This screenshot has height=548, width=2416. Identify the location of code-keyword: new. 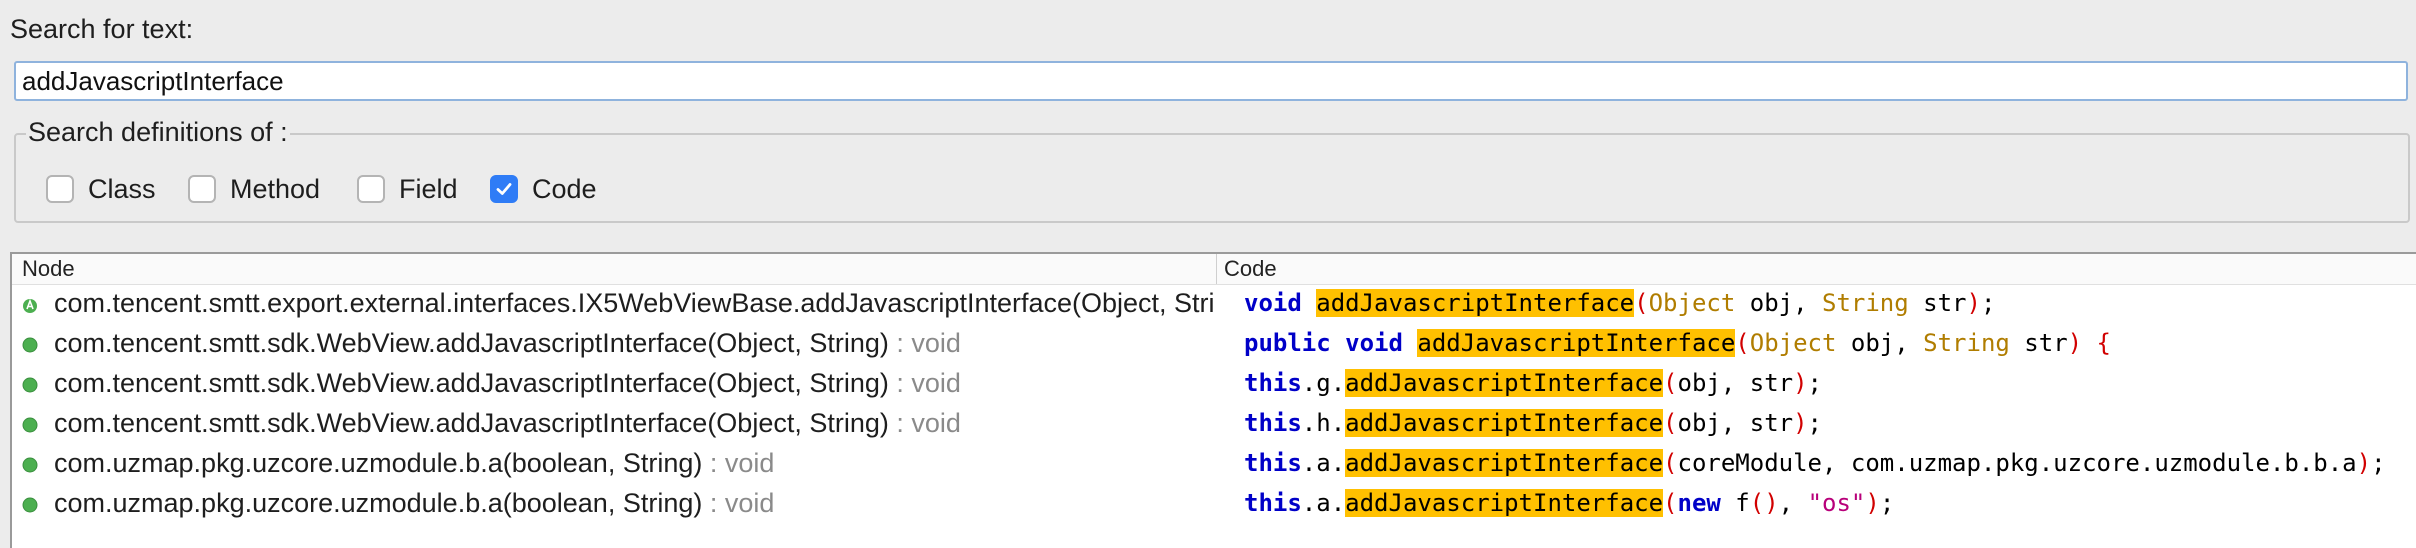
(1699, 503).